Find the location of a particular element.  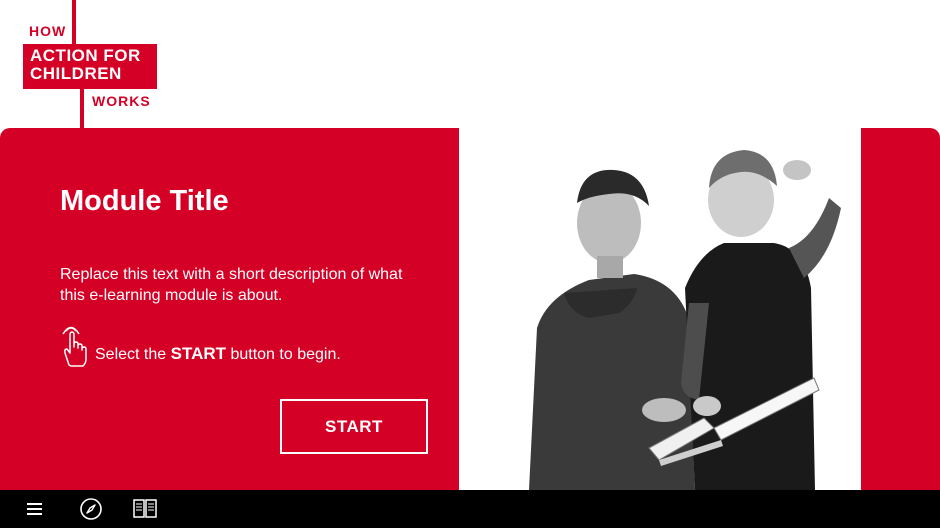

start-button: START is located at coordinates (354, 426).